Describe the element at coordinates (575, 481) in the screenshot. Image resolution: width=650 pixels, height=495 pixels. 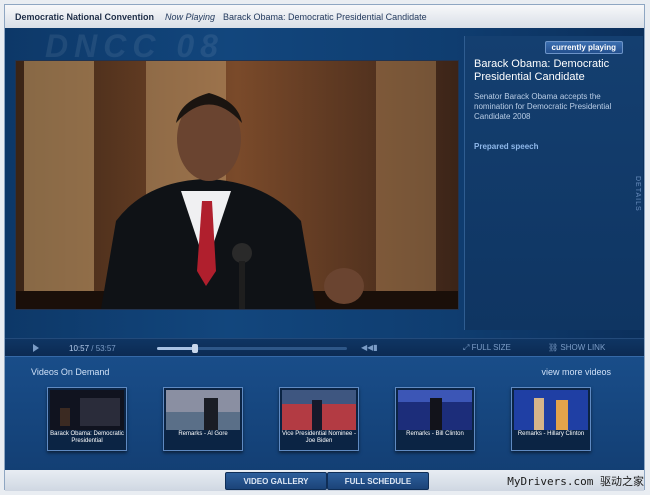
I see `mydrivers-watermark: MyDrivers.com 驱动之家` at that location.